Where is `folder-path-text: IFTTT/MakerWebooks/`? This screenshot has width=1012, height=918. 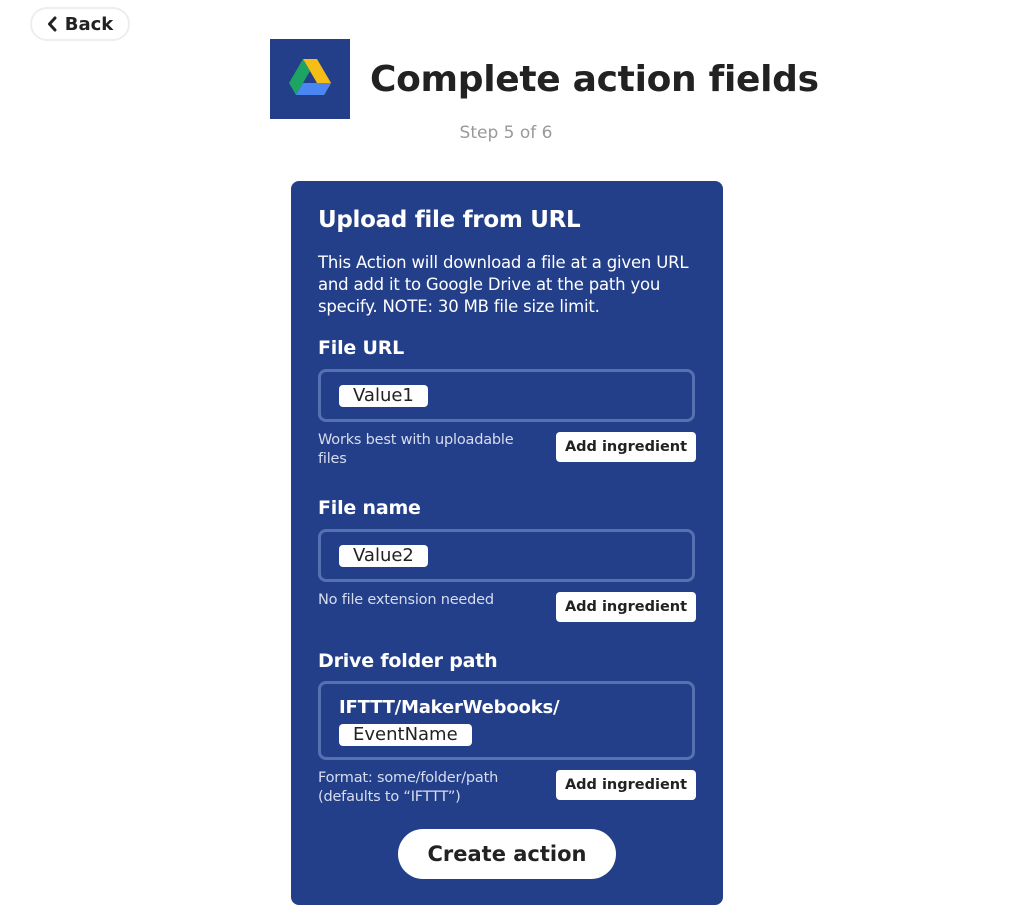 folder-path-text: IFTTT/MakerWebooks/ is located at coordinates (449, 707).